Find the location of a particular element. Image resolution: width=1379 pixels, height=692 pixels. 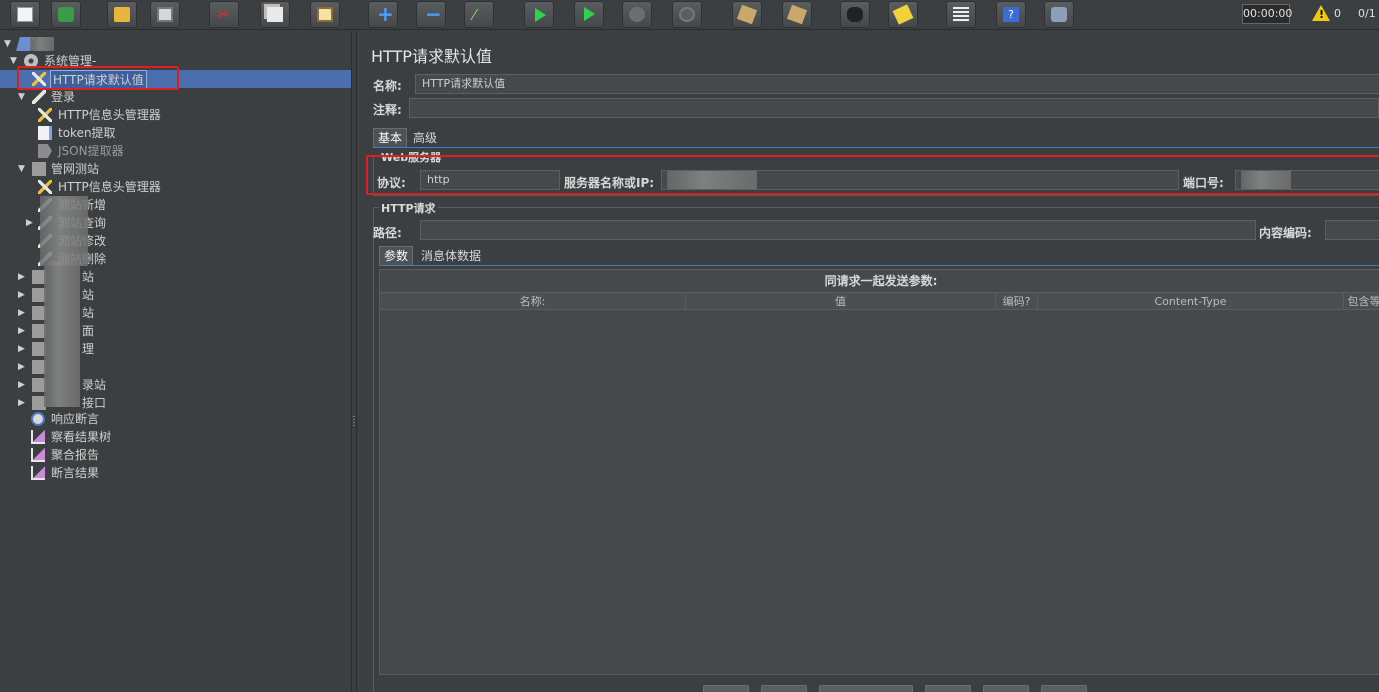

paste-button is located at coordinates (325, 14).